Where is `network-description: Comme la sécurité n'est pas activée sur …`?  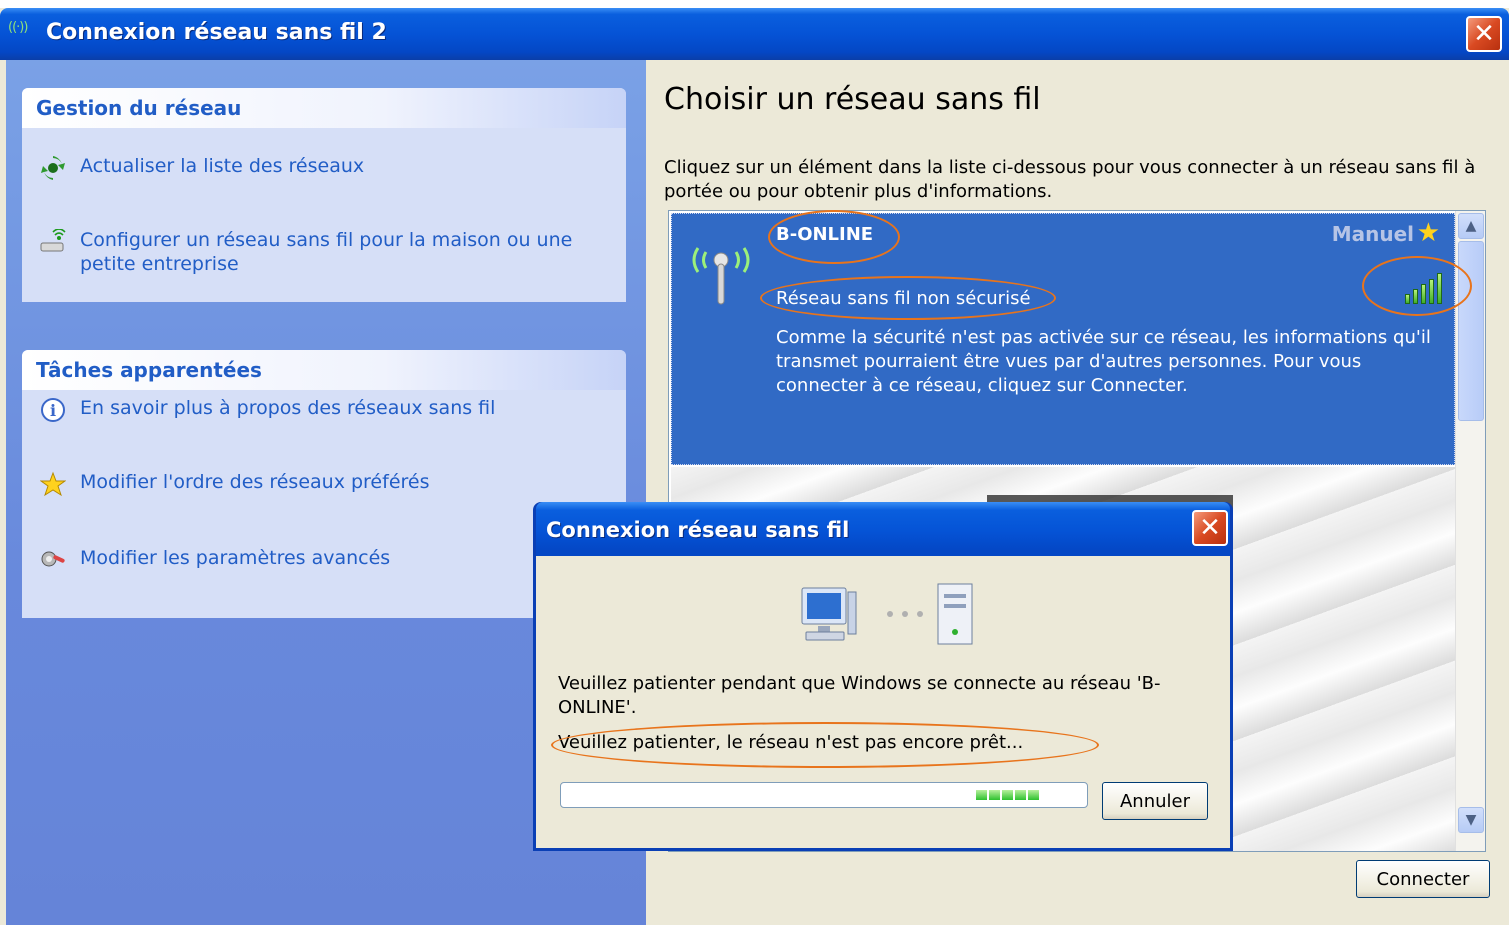
network-description: Comme la sécurité n'est pas activée sur … is located at coordinates (1103, 361).